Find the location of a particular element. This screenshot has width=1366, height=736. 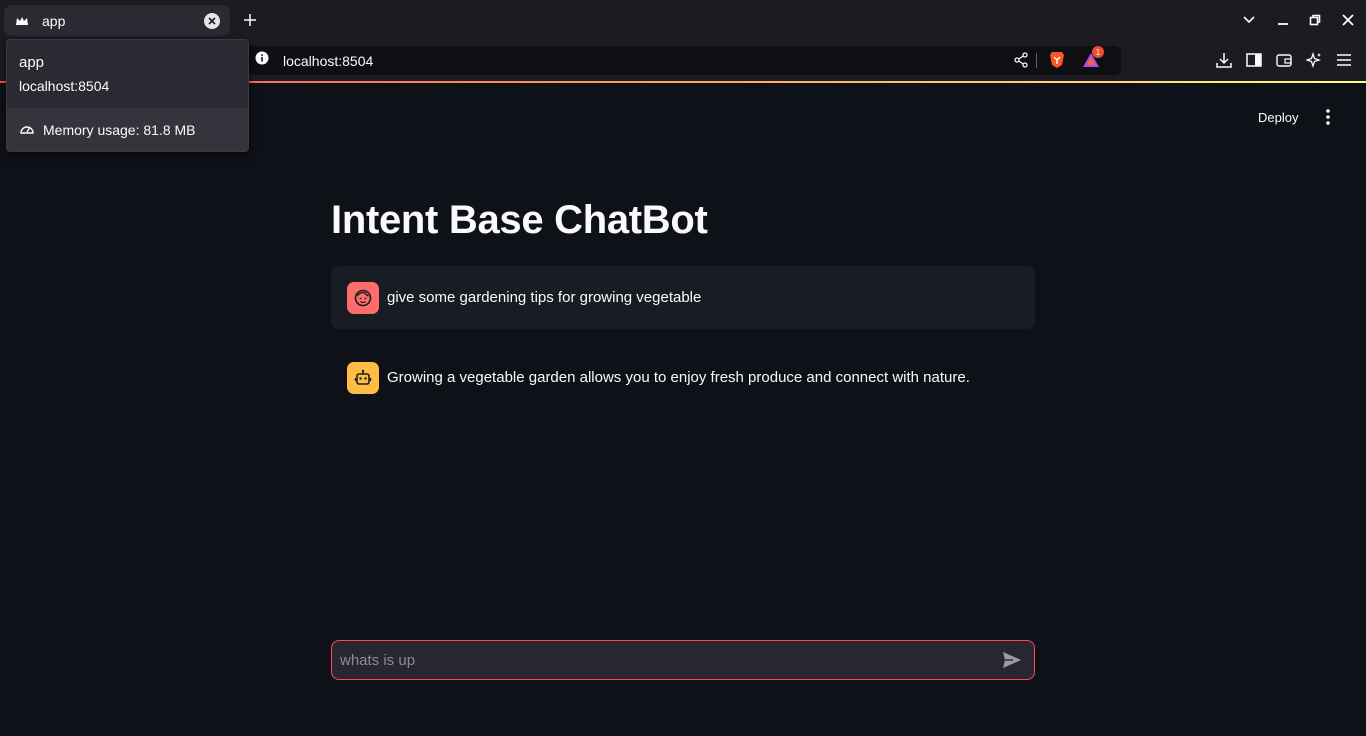

tab-list-chevron-icon is located at coordinates (1249, 20).